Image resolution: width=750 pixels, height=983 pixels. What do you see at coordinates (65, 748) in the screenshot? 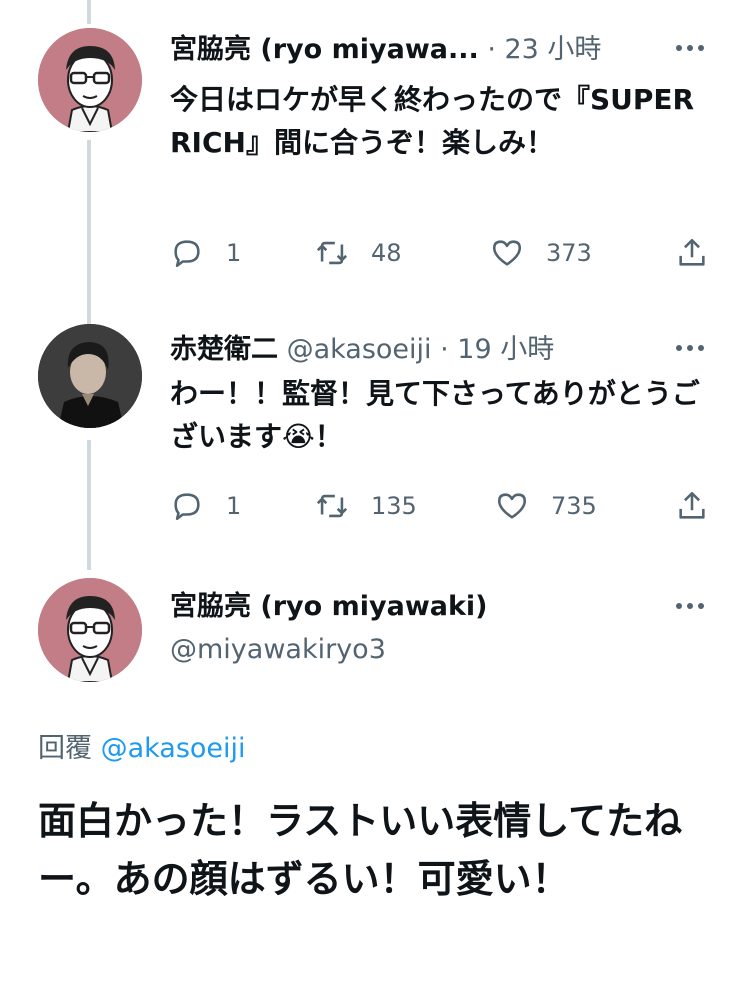
I see `reply-prefix: 回覆` at bounding box center [65, 748].